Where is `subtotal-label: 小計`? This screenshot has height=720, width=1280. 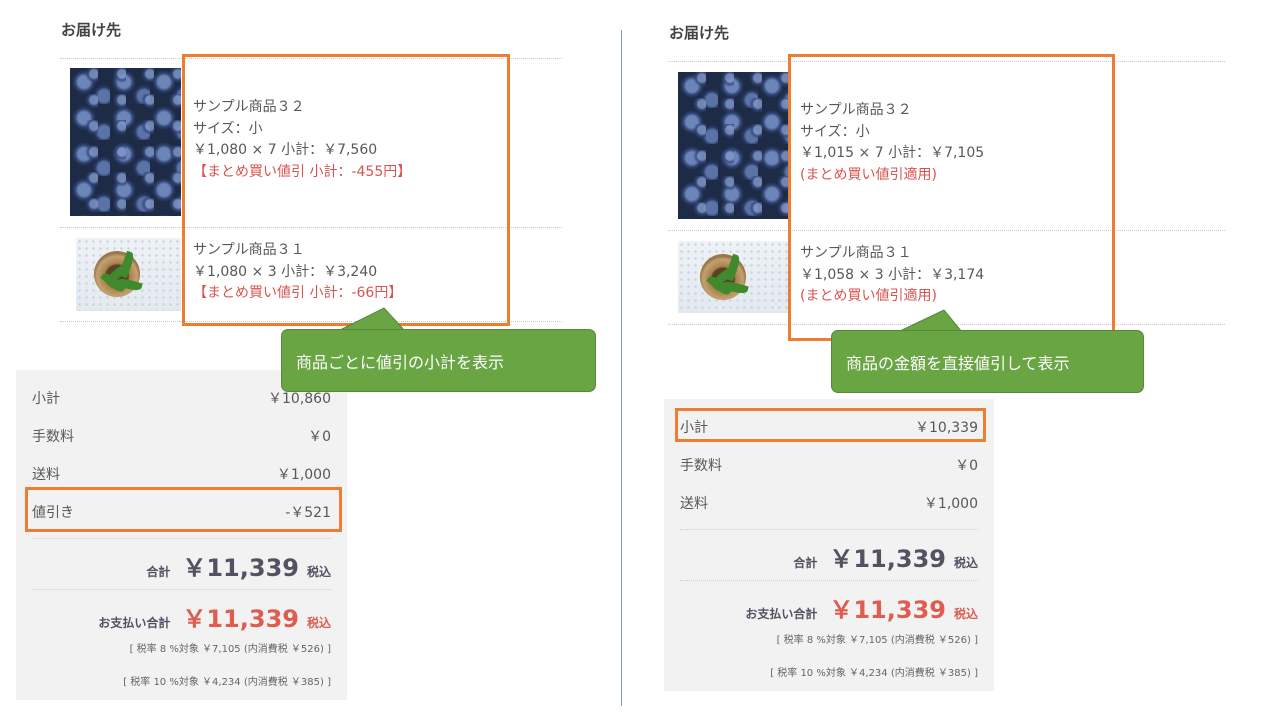 subtotal-label: 小計 is located at coordinates (46, 399).